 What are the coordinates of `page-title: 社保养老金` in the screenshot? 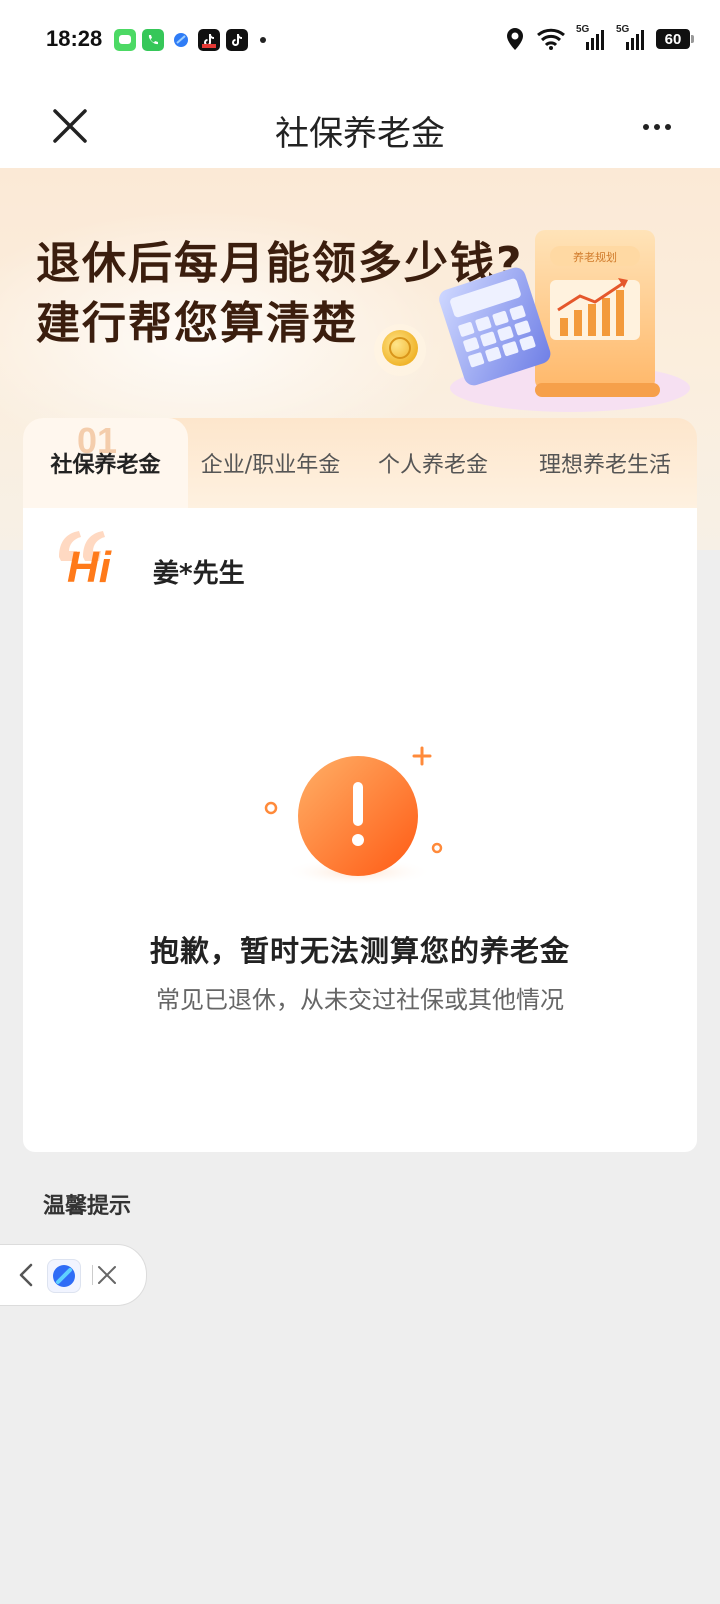 It's located at (360, 134).